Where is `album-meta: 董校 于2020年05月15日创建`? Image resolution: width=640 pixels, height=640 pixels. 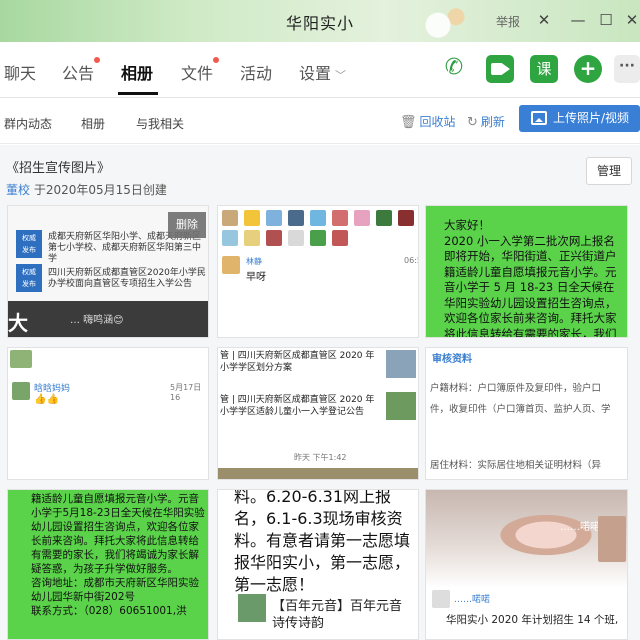 album-meta: 董校 于2020年05月15日创建 is located at coordinates (86, 189).